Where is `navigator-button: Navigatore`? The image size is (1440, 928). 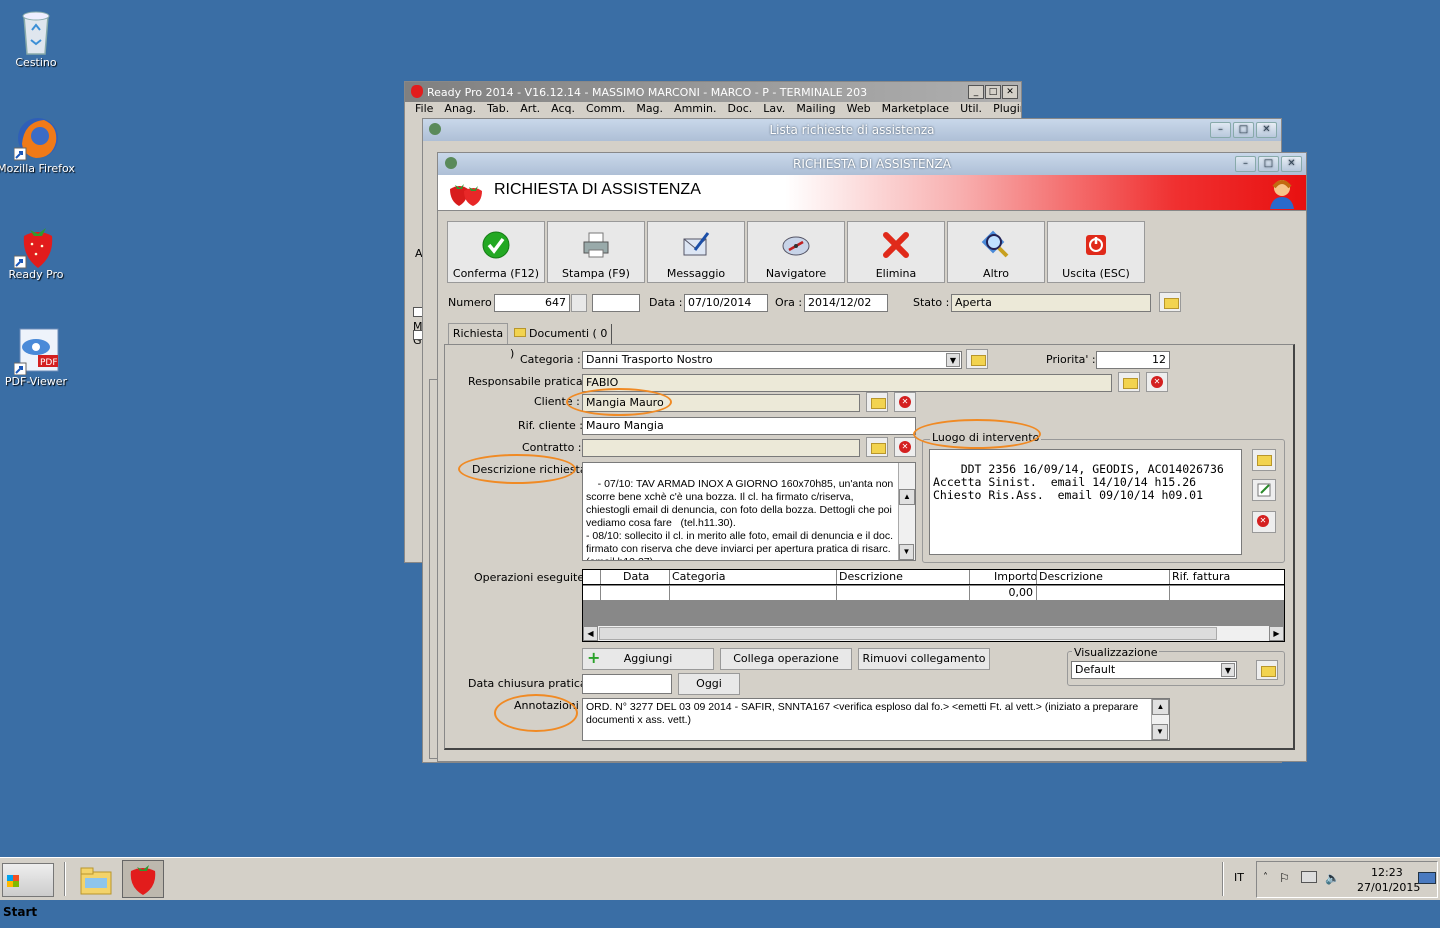
navigator-button: Navigatore is located at coordinates (796, 252).